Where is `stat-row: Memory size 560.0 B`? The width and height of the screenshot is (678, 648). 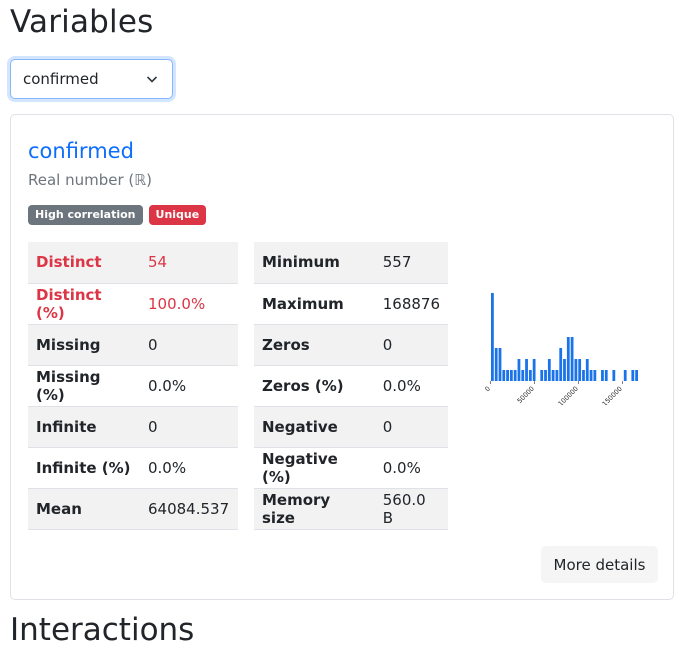 stat-row: Memory size 560.0 B is located at coordinates (351, 509).